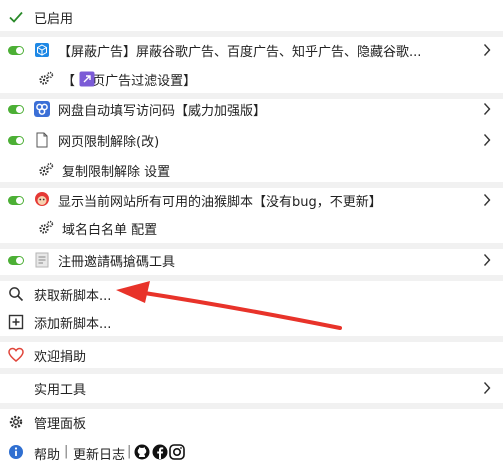  I want to click on page-icon, so click(42, 140).